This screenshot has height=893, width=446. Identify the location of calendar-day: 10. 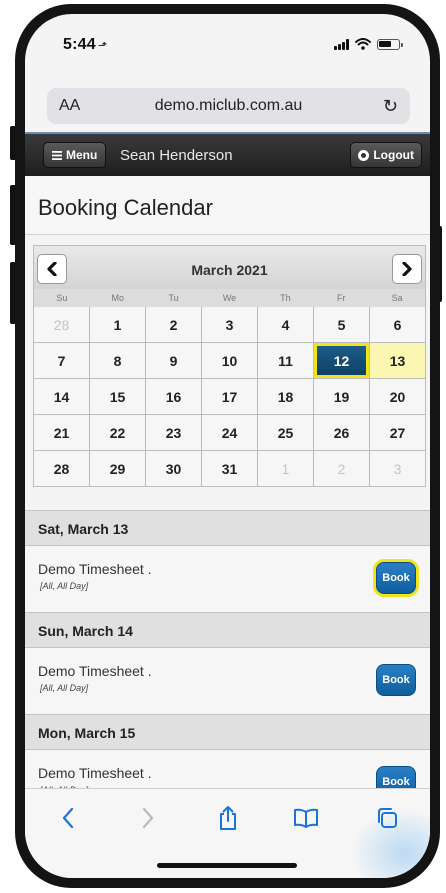
(230, 361).